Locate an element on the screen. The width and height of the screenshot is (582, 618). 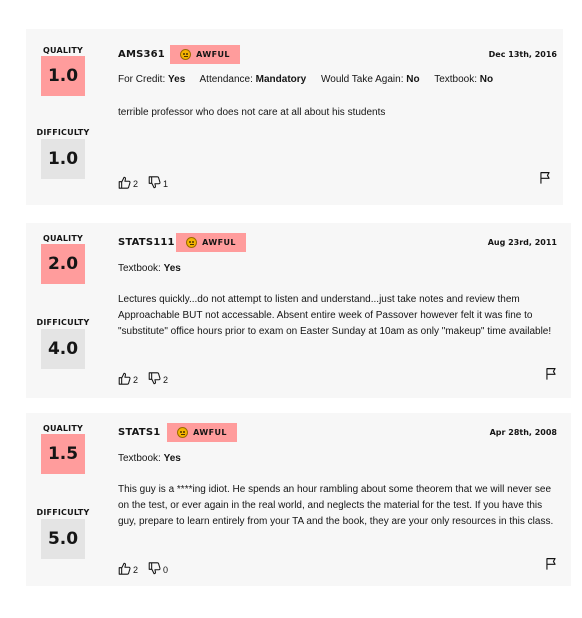
rating-column: QUALITY 2.0 DIFFICULTY 4.0 is located at coordinates (63, 310).